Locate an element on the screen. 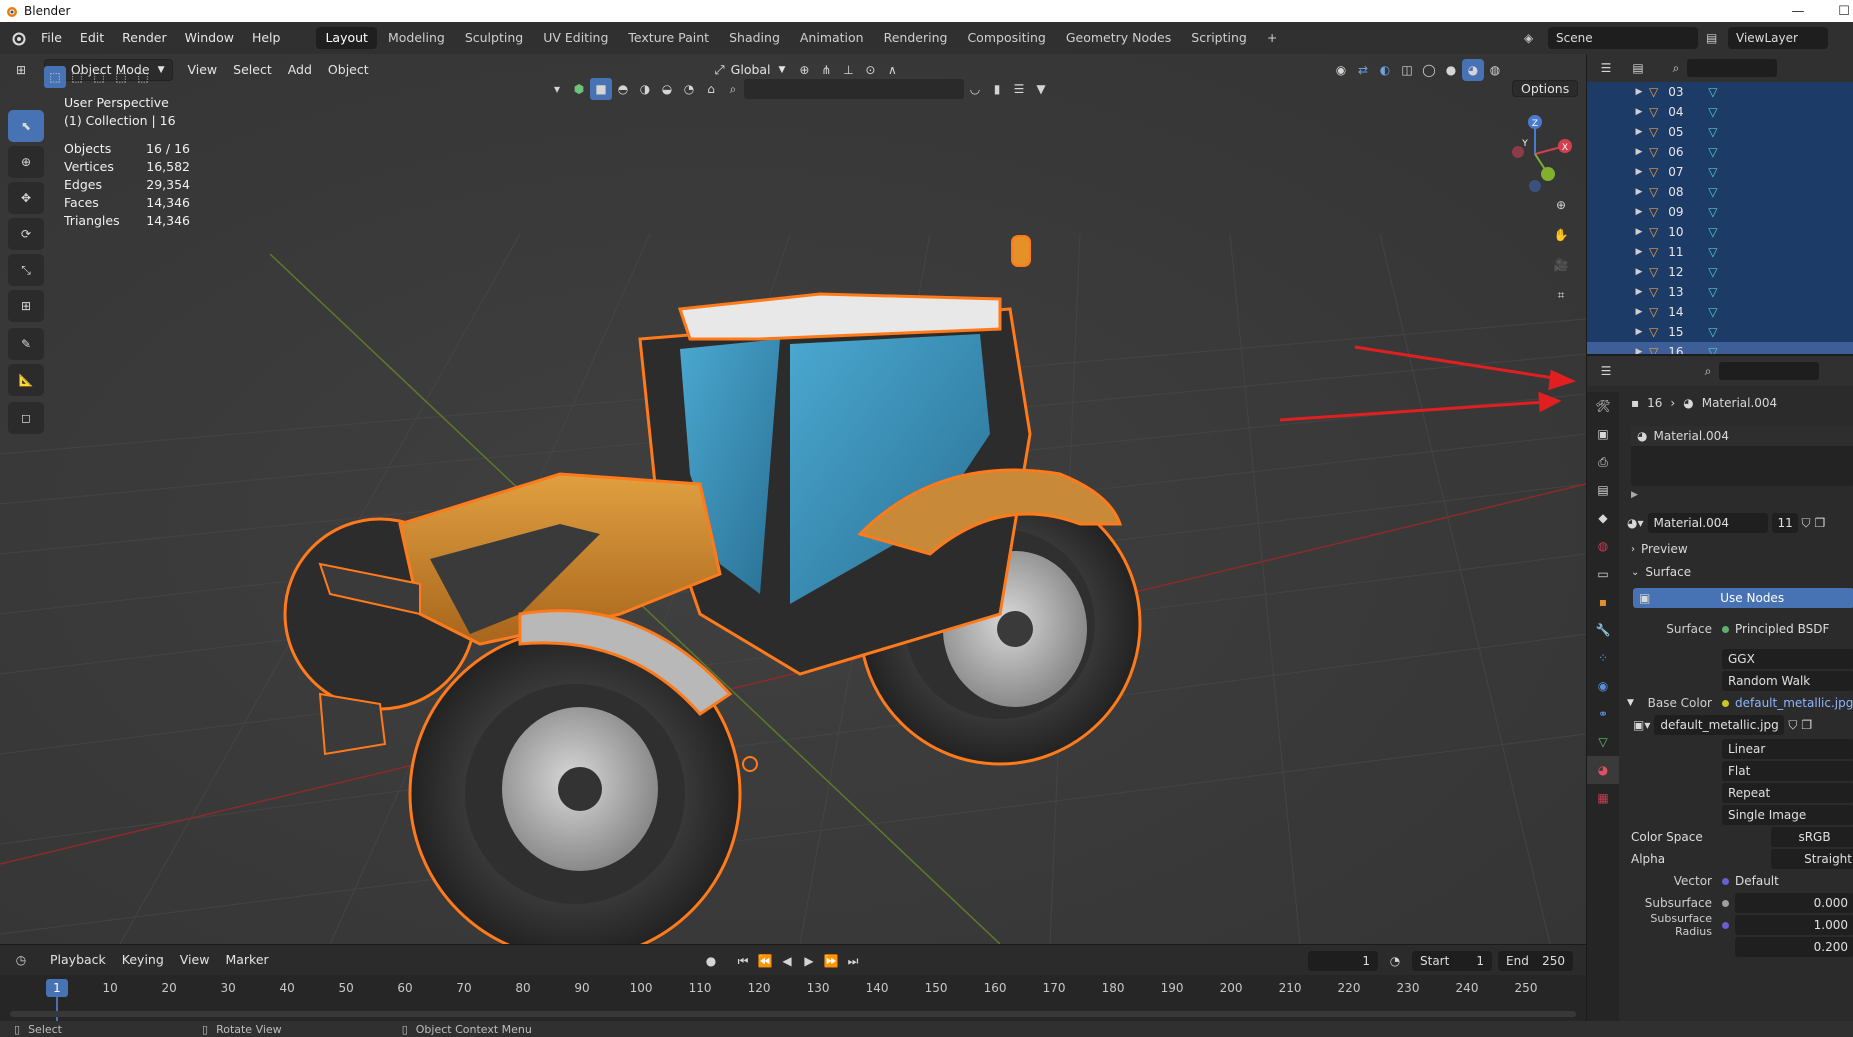 The image size is (1853, 1037). menu-keying: Keying is located at coordinates (143, 960).